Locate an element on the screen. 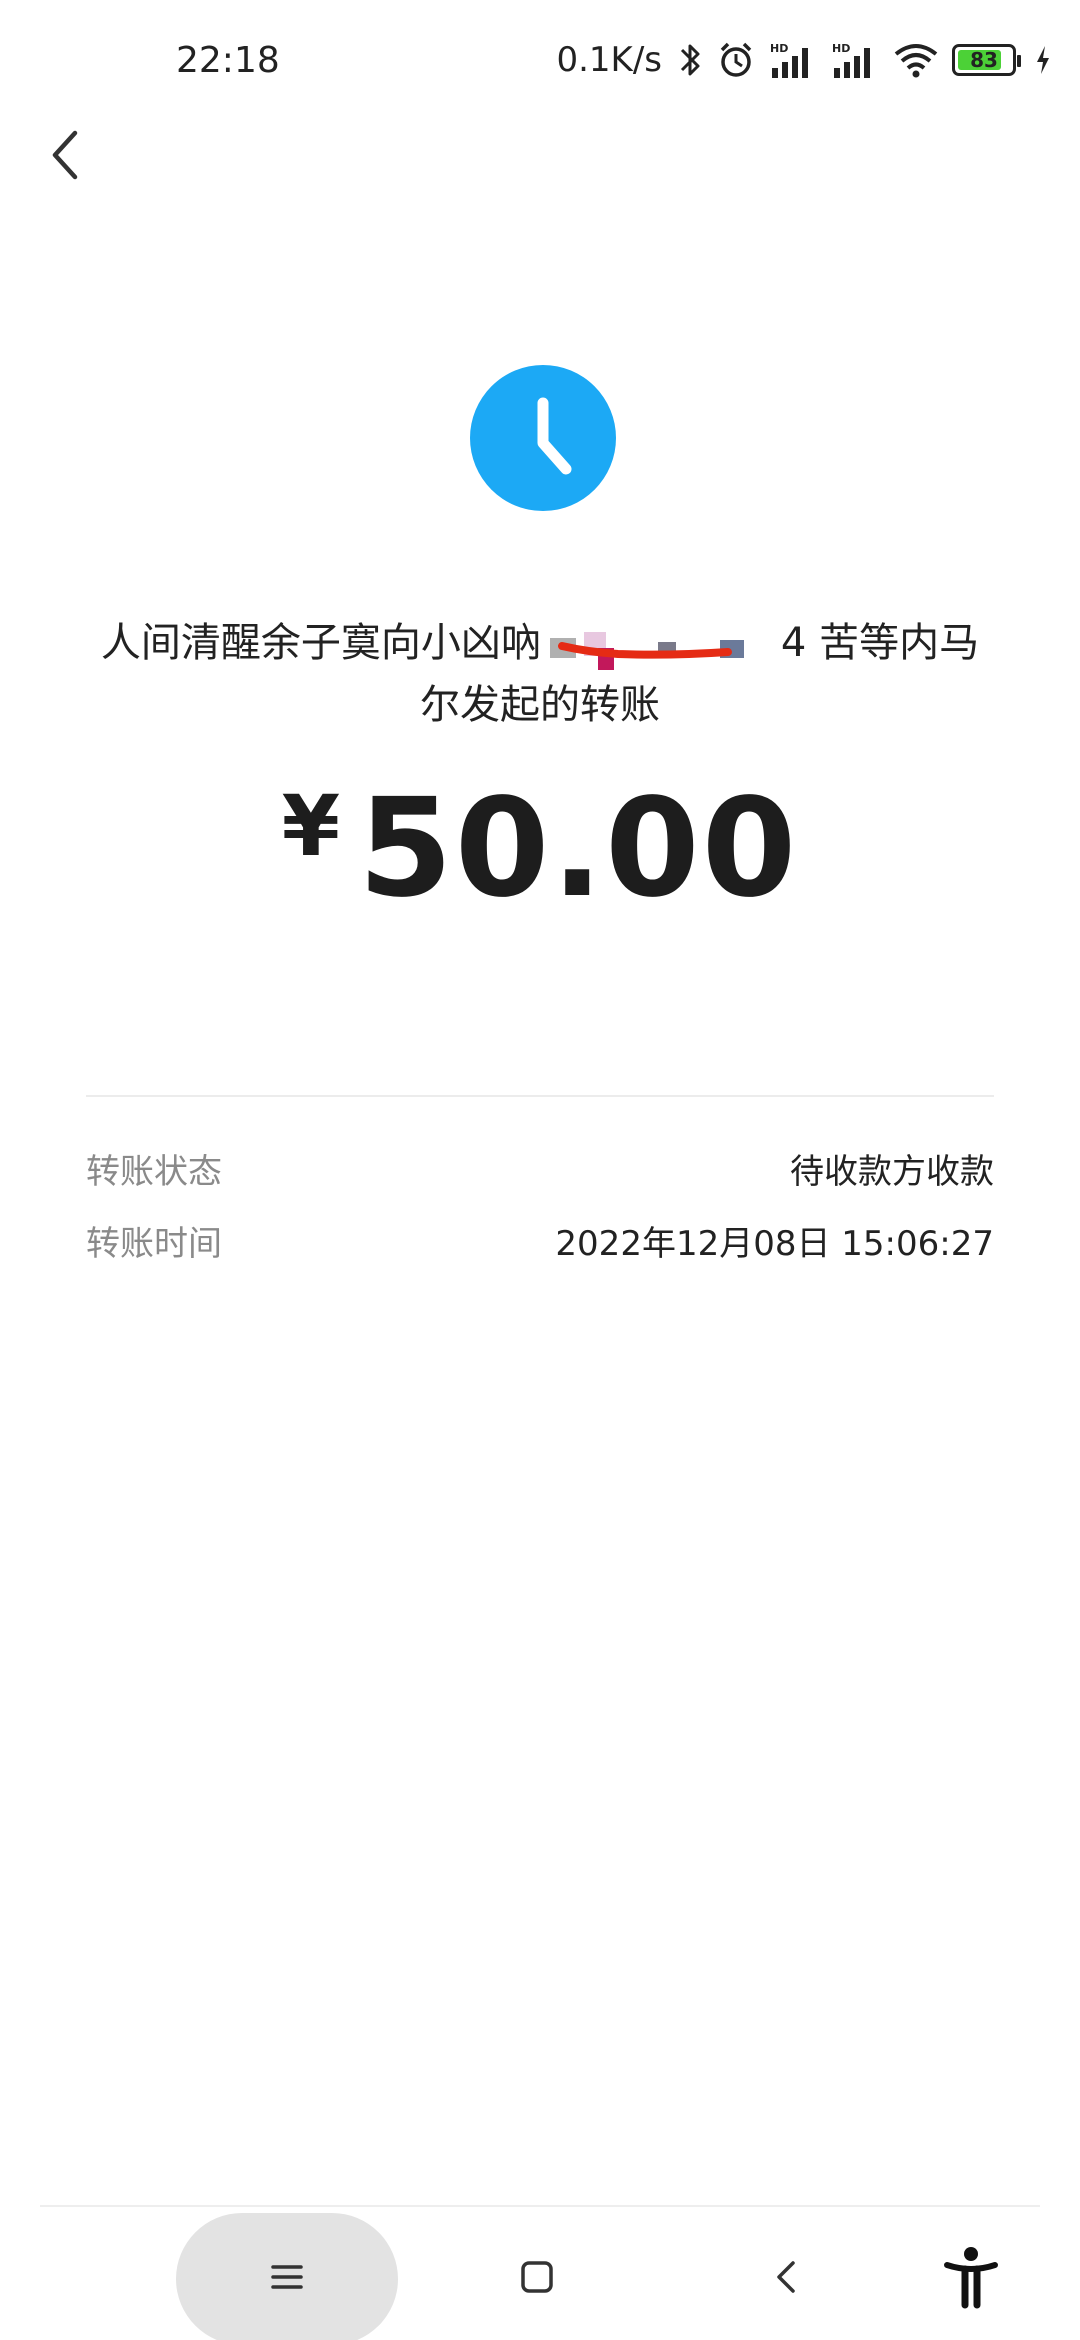 The image size is (1080, 2340). battery-level: 83 is located at coordinates (984, 60).